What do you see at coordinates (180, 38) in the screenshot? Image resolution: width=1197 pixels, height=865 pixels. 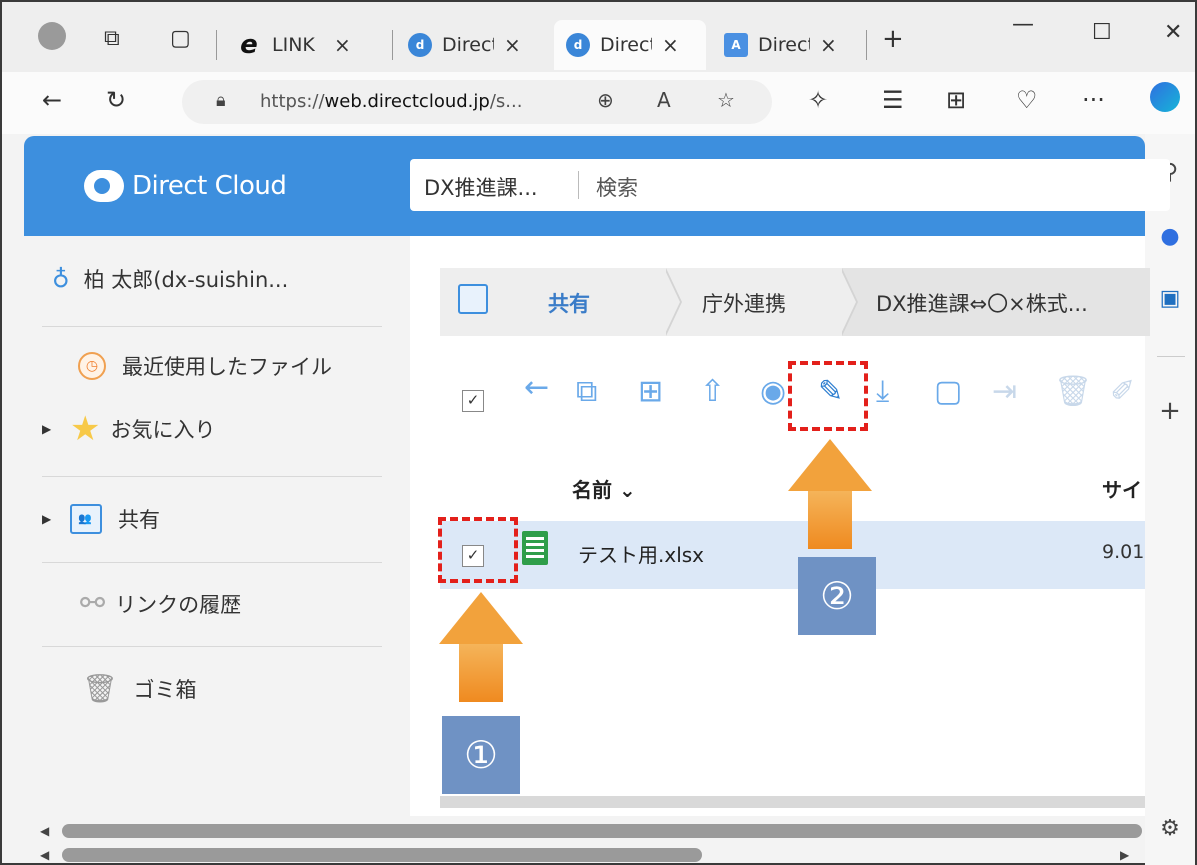 I see `tab-actions-icon: ▢` at bounding box center [180, 38].